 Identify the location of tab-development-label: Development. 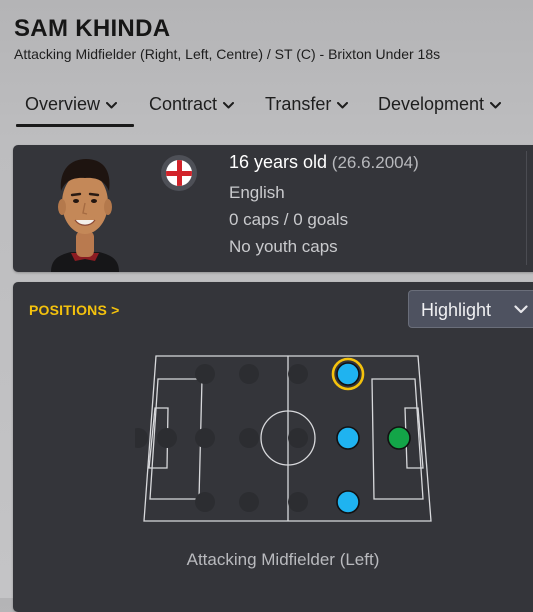
(431, 104).